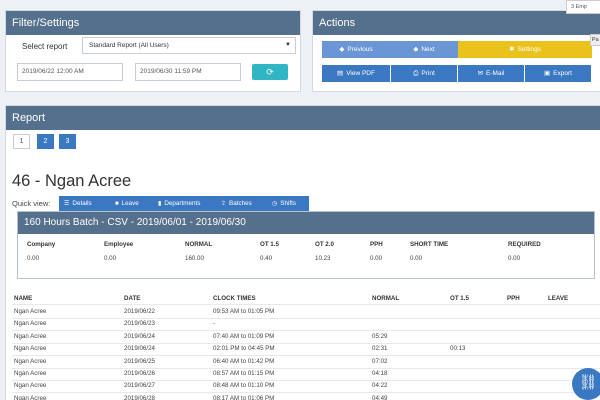 The image size is (600, 400). Describe the element at coordinates (67, 141) in the screenshot. I see `page-button-3: 3` at that location.